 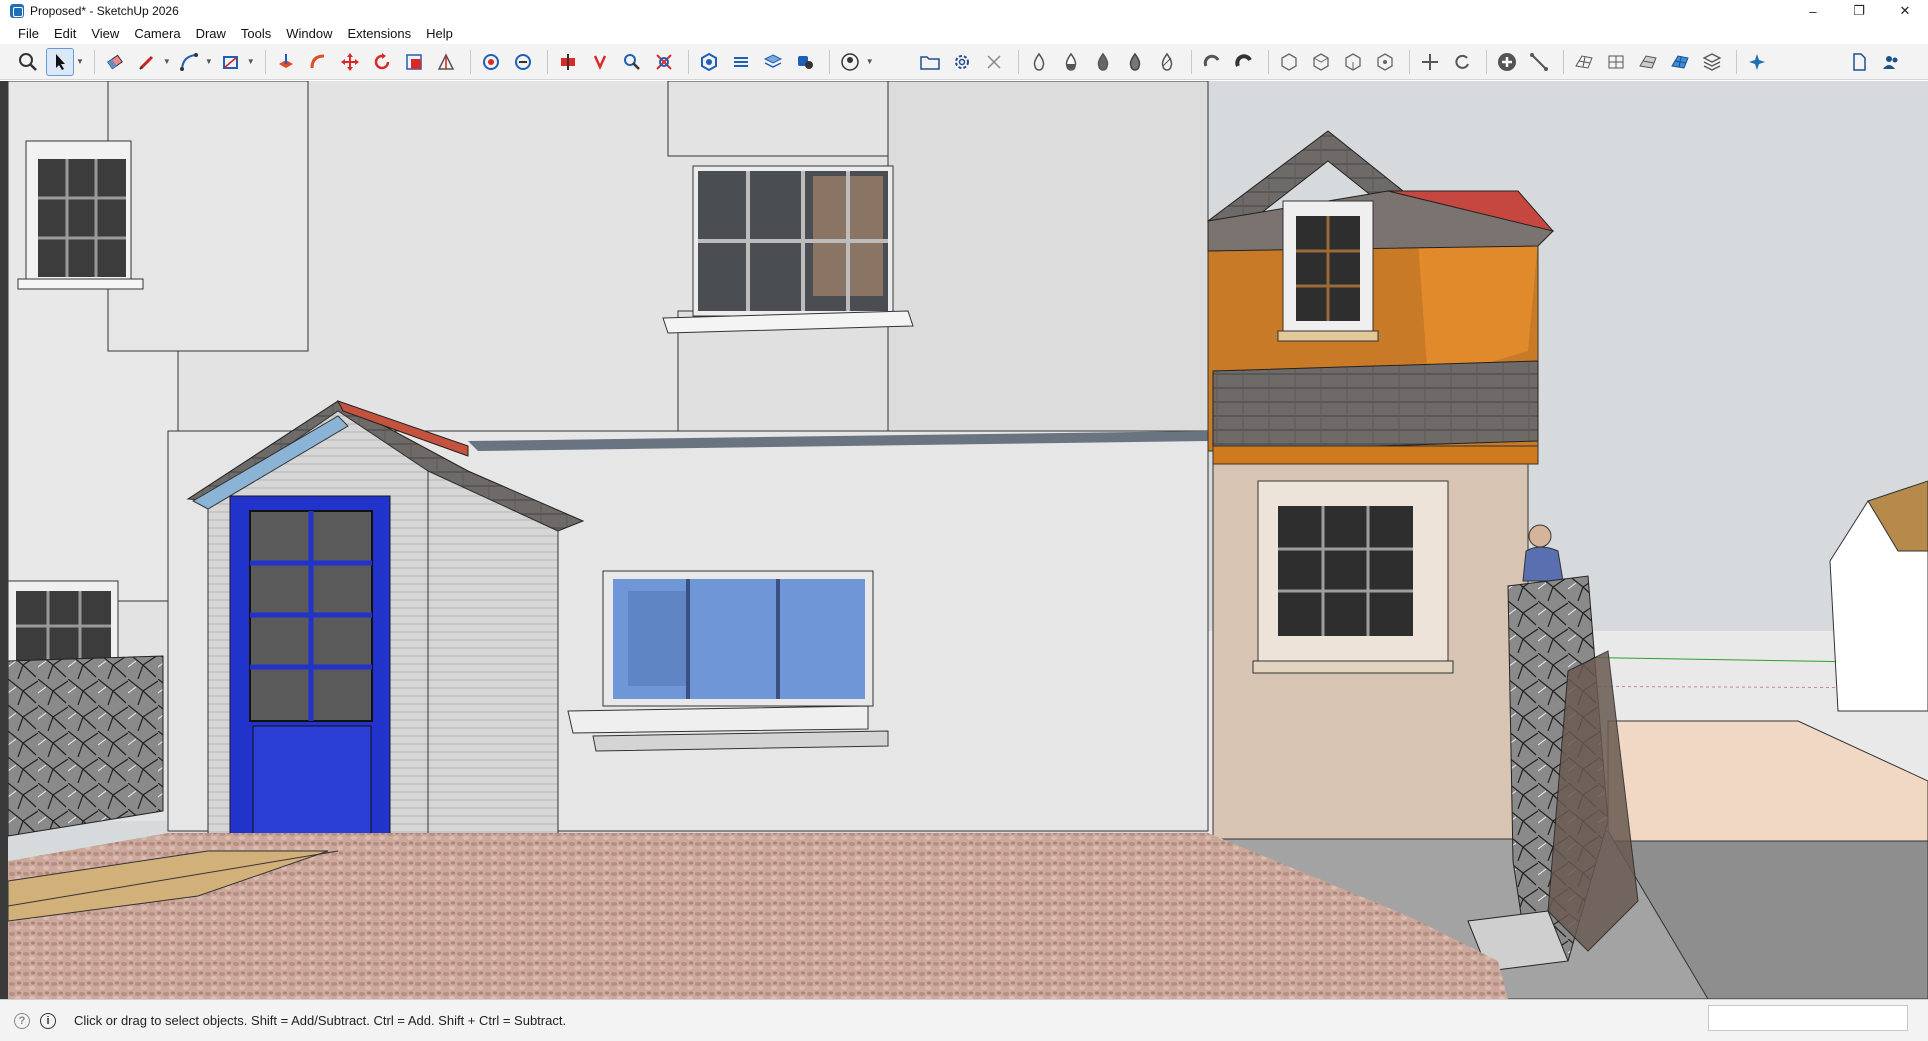 I want to click on follow-me-icon, so click(x=318, y=62).